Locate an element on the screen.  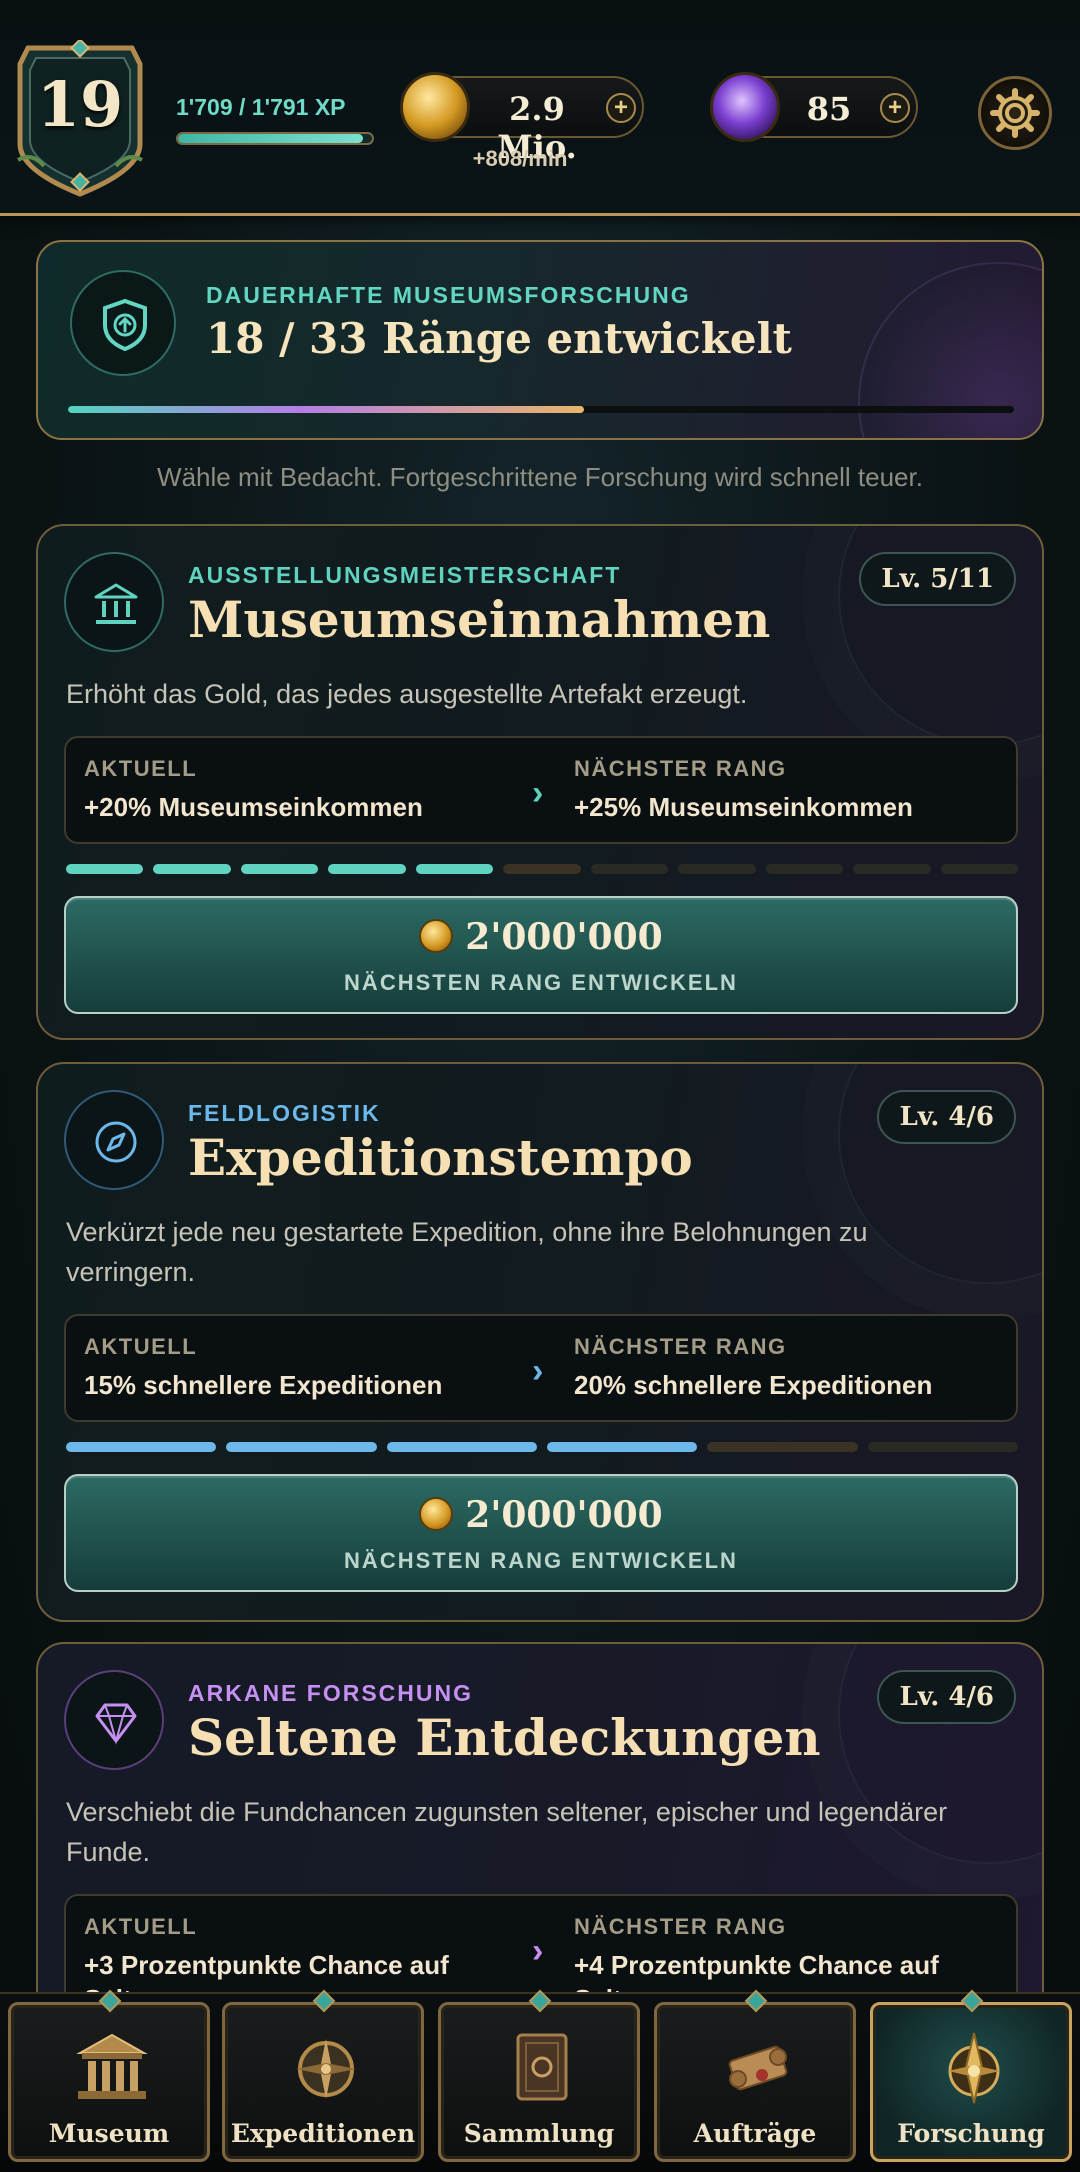
rank-pips is located at coordinates (542, 869).